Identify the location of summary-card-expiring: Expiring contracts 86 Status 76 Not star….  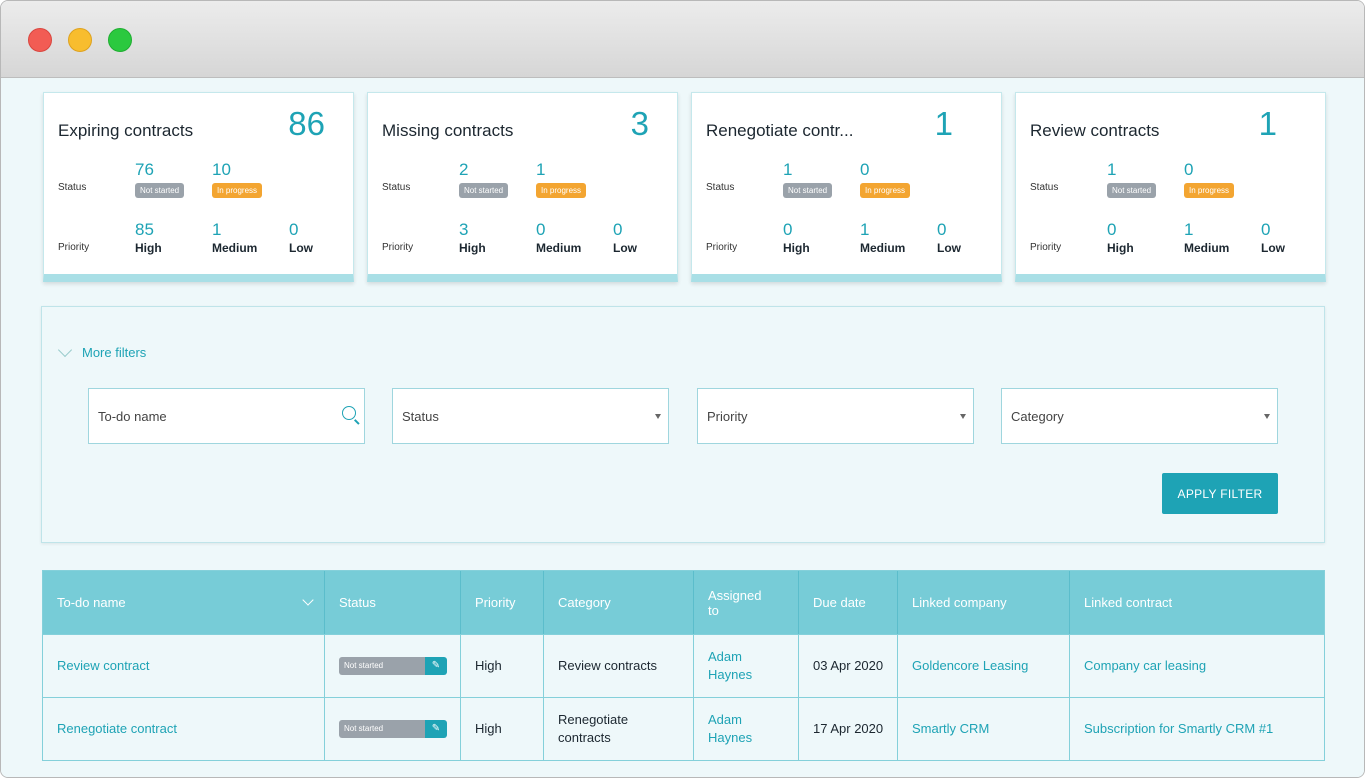
(198, 187).